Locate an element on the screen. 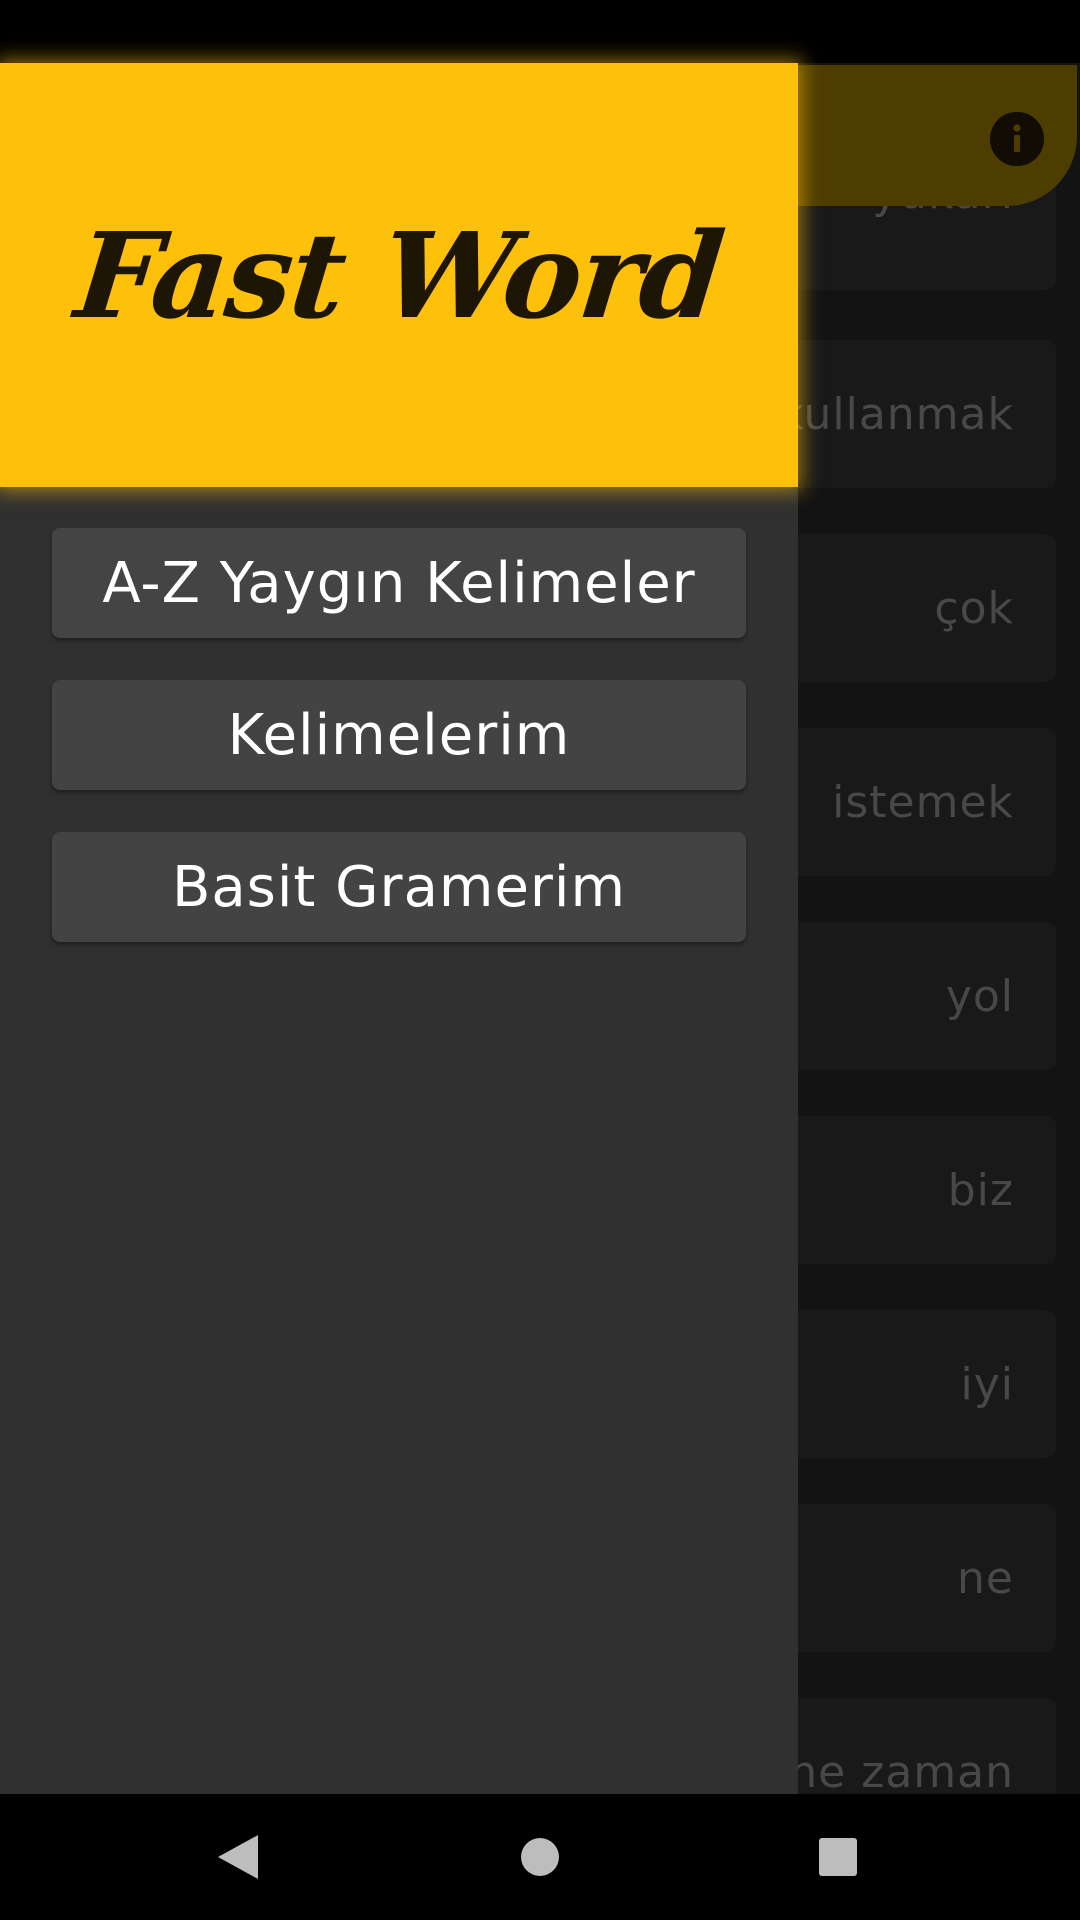 The image size is (1080, 1920). info-button is located at coordinates (1017, 139).